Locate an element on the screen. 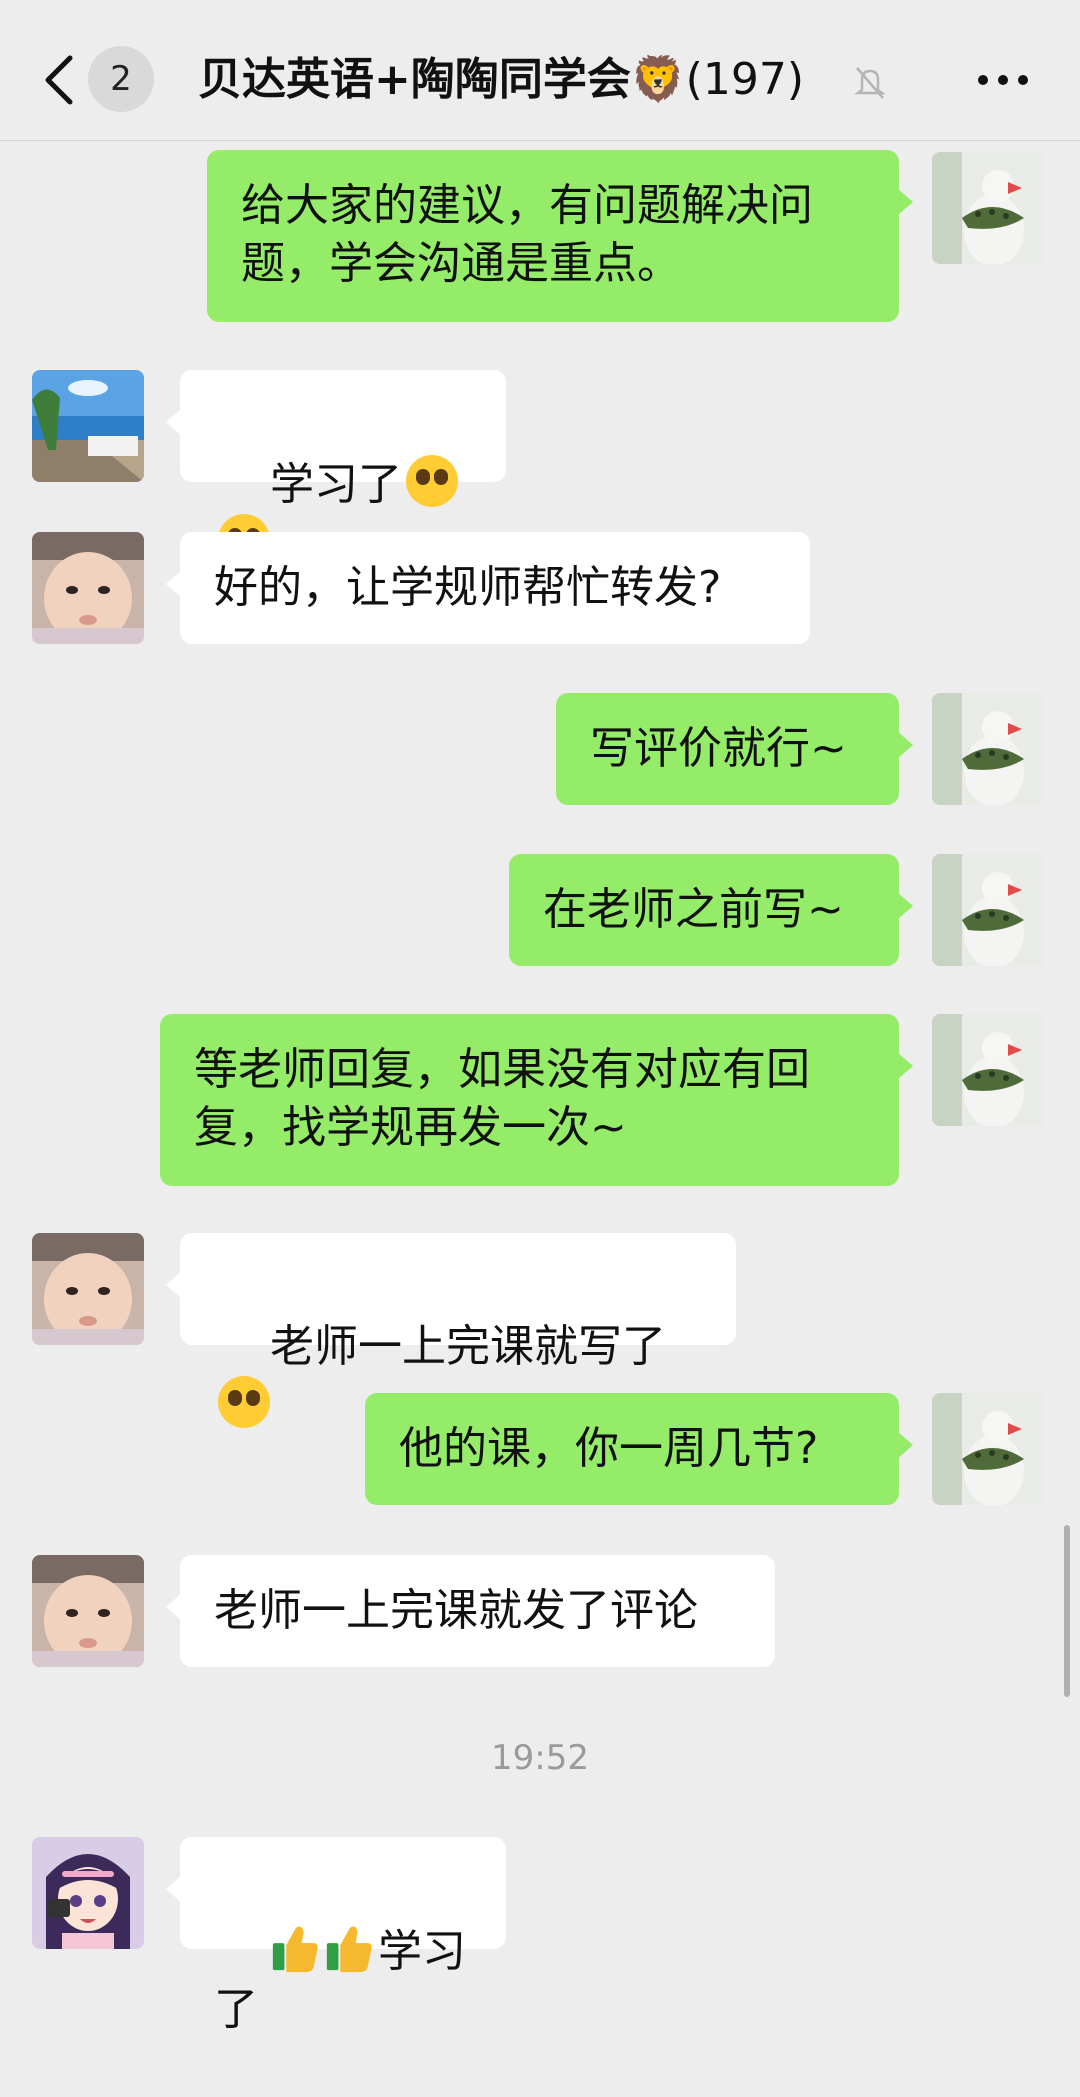  message-bubble: 好的，让学规师帮忙转发? is located at coordinates (488, 588).